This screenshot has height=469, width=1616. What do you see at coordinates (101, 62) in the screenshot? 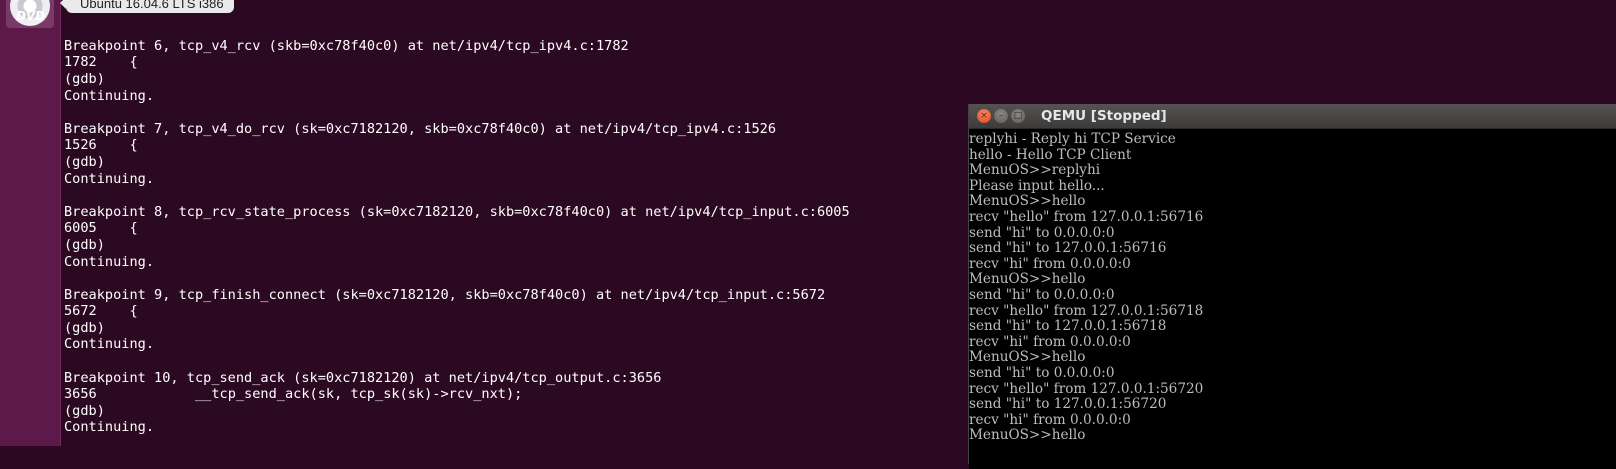
I see `terminal-line: 1782 {` at bounding box center [101, 62].